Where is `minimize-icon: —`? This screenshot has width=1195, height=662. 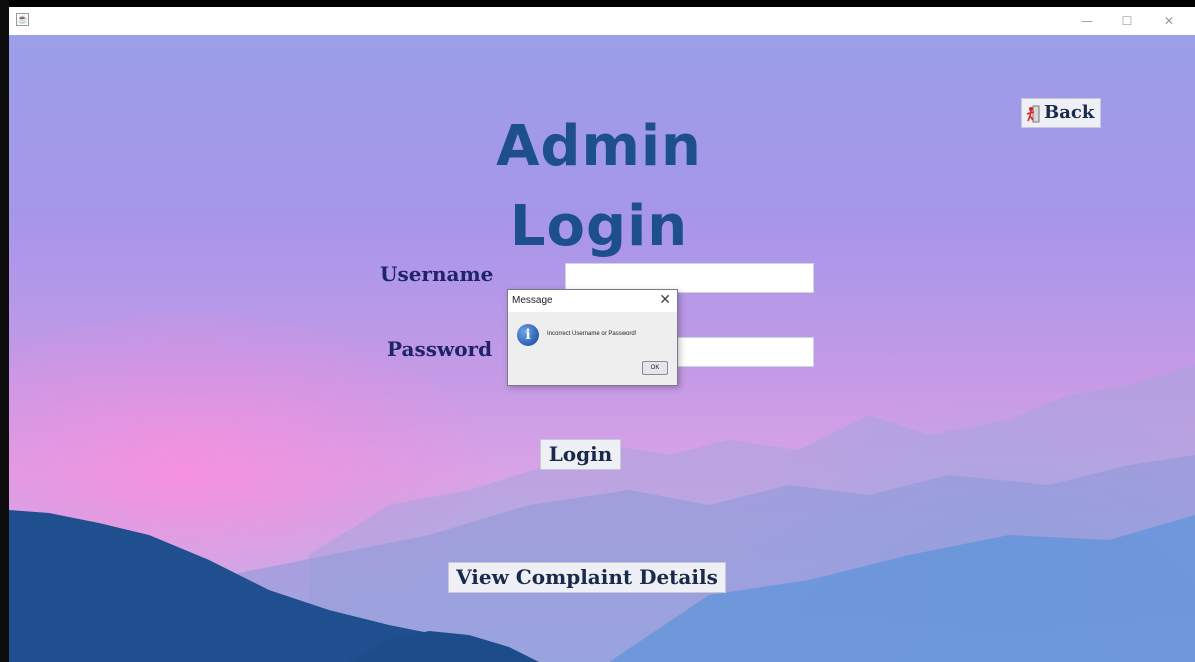
minimize-icon: — is located at coordinates (1087, 21).